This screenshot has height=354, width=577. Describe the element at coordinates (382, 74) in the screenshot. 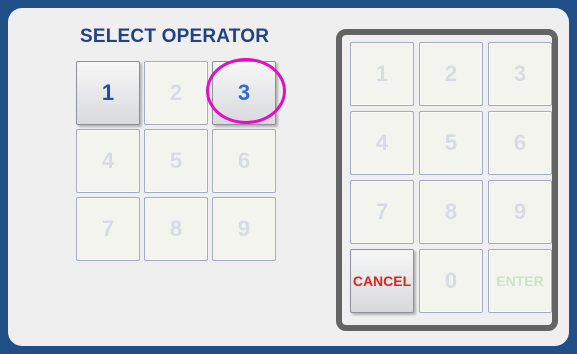

I see `keypad-key-1: 1` at that location.